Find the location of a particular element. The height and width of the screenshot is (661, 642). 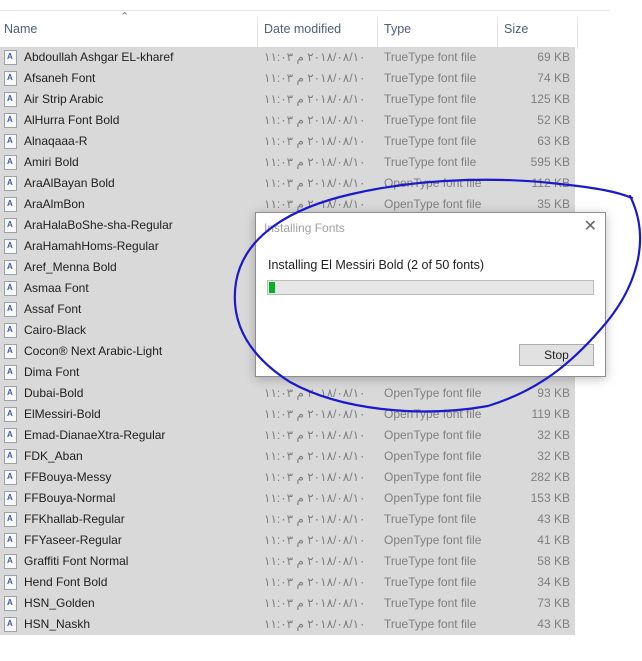

file-size: 153 KB is located at coordinates (550, 498).